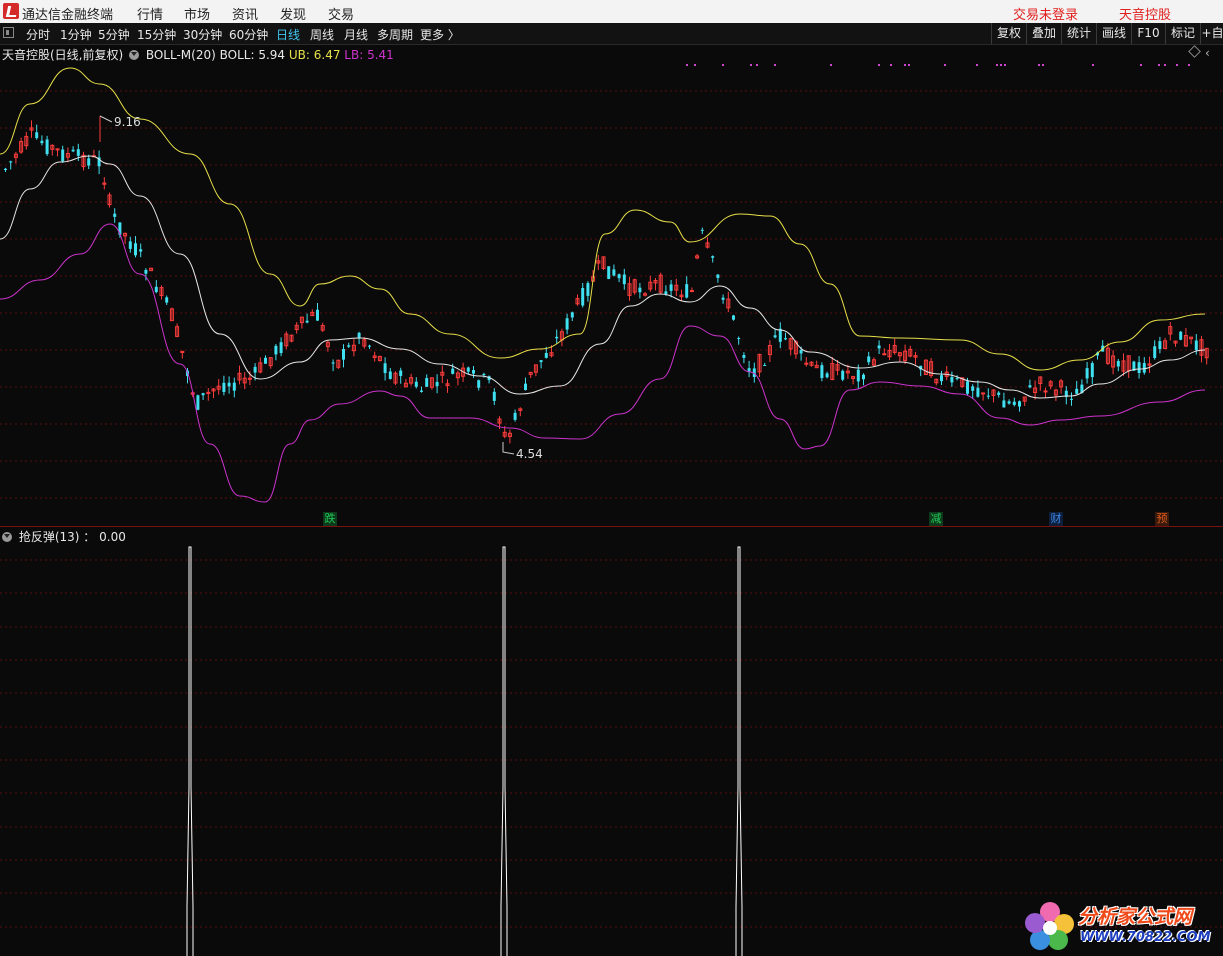 The image size is (1223, 956). Describe the element at coordinates (202, 34) in the screenshot. I see `period-30min: 30分钟` at that location.